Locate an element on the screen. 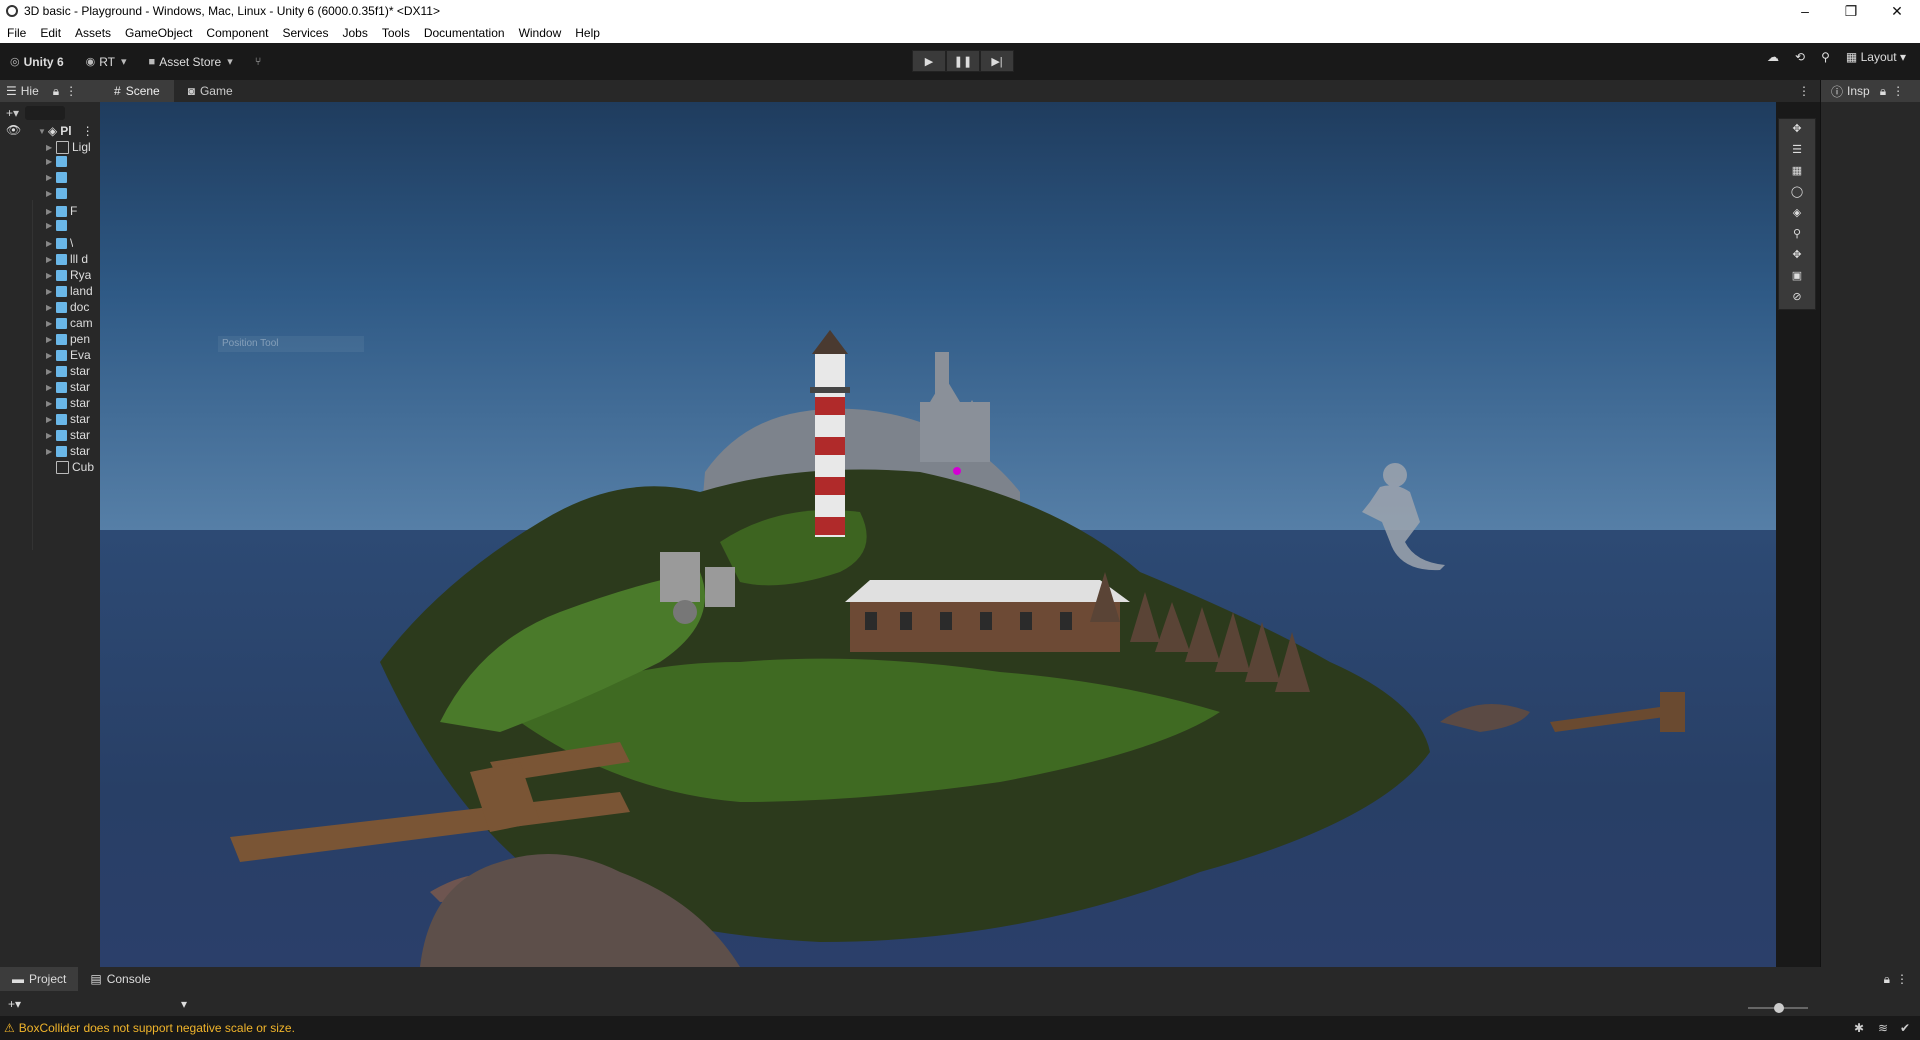 The height and width of the screenshot is (1040, 1920). slider-handle is located at coordinates (1779, 1008).